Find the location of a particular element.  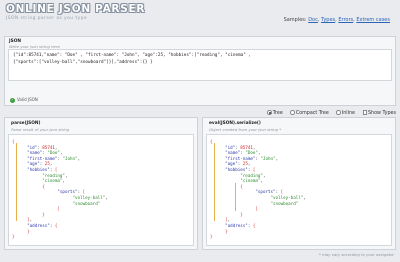

show-types-checkbox is located at coordinates (364, 112).